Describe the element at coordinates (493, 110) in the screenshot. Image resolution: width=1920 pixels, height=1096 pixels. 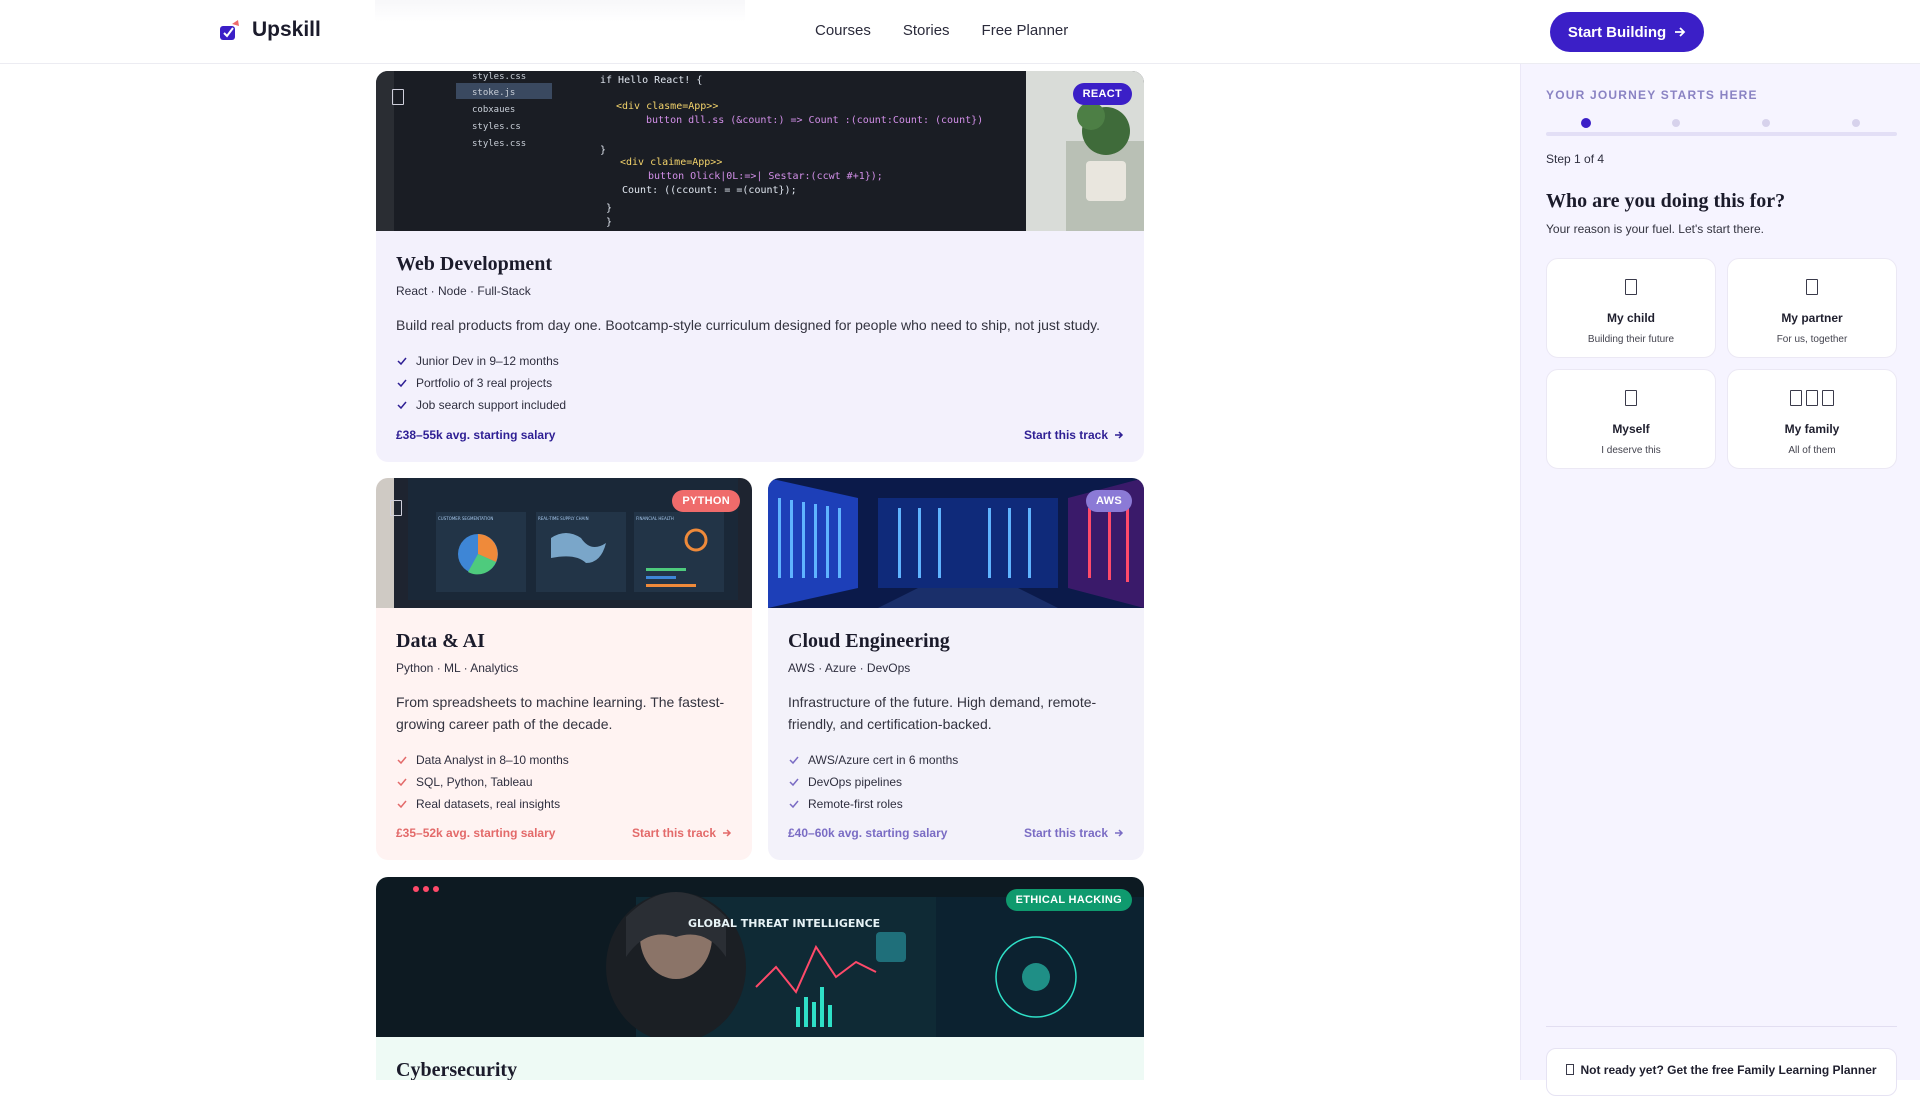
I see `file-tree-item: cobxaues` at that location.